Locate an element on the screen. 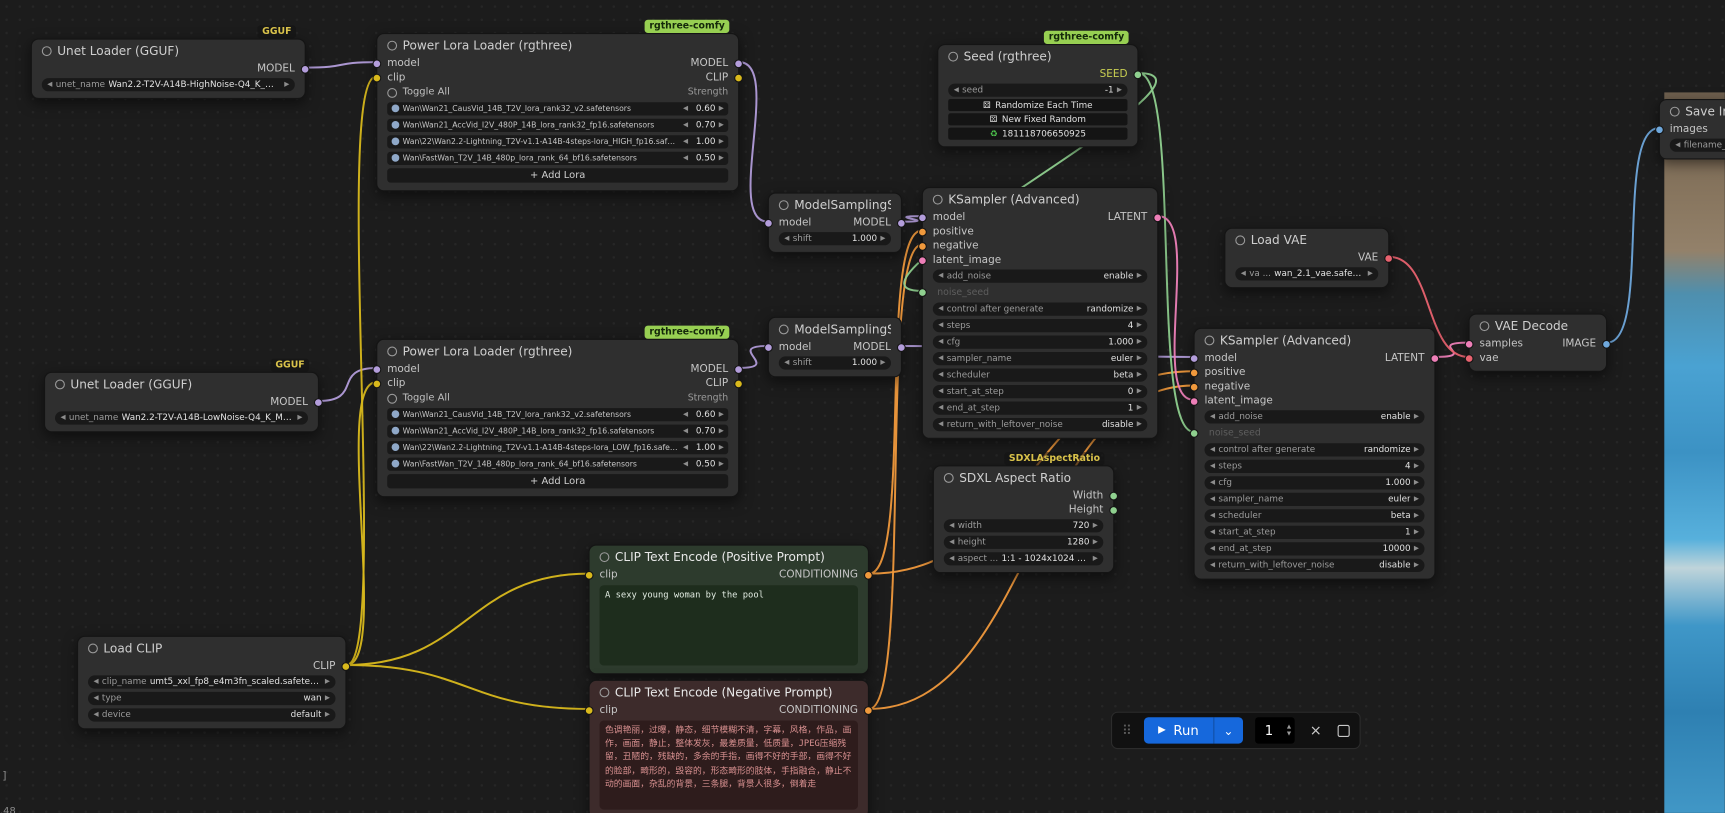  widget-add-noise: ◀ add_noise enable ▶ is located at coordinates (1314, 416).